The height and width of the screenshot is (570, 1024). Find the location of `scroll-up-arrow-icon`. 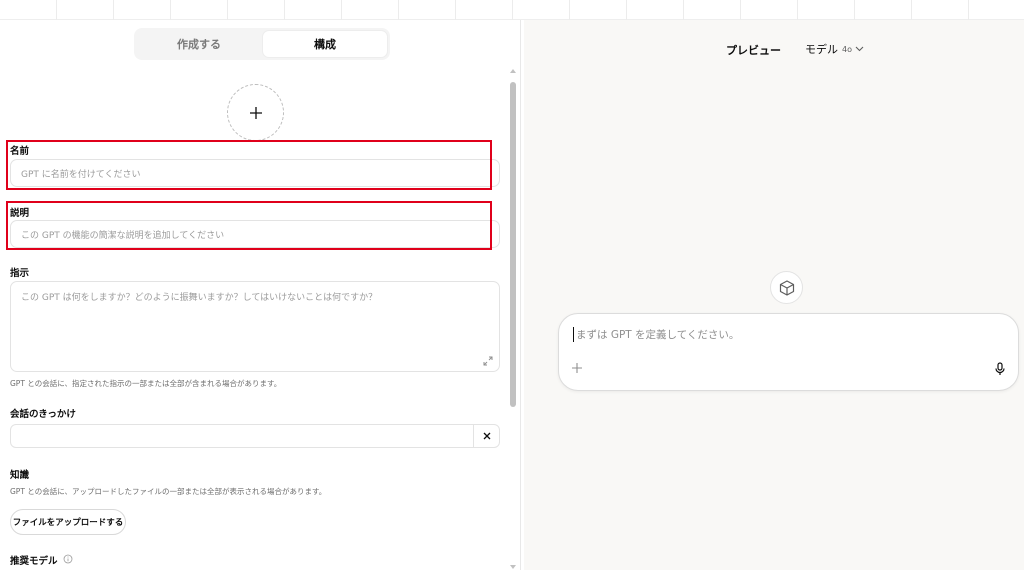

scroll-up-arrow-icon is located at coordinates (513, 71).